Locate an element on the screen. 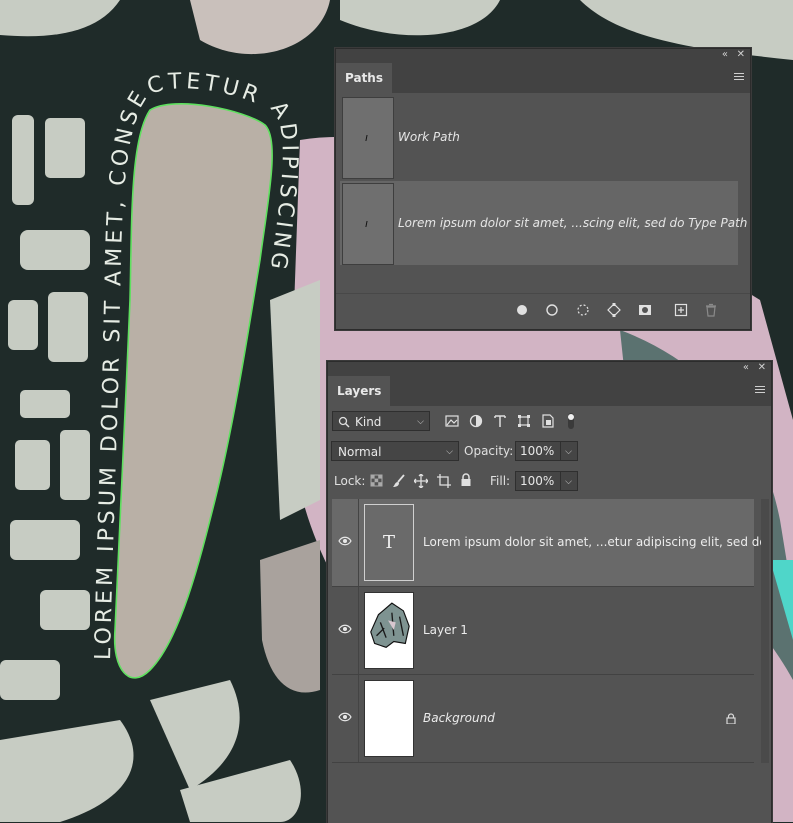 The width and height of the screenshot is (793, 823). fill-slider-button: ⌵ is located at coordinates (569, 481).